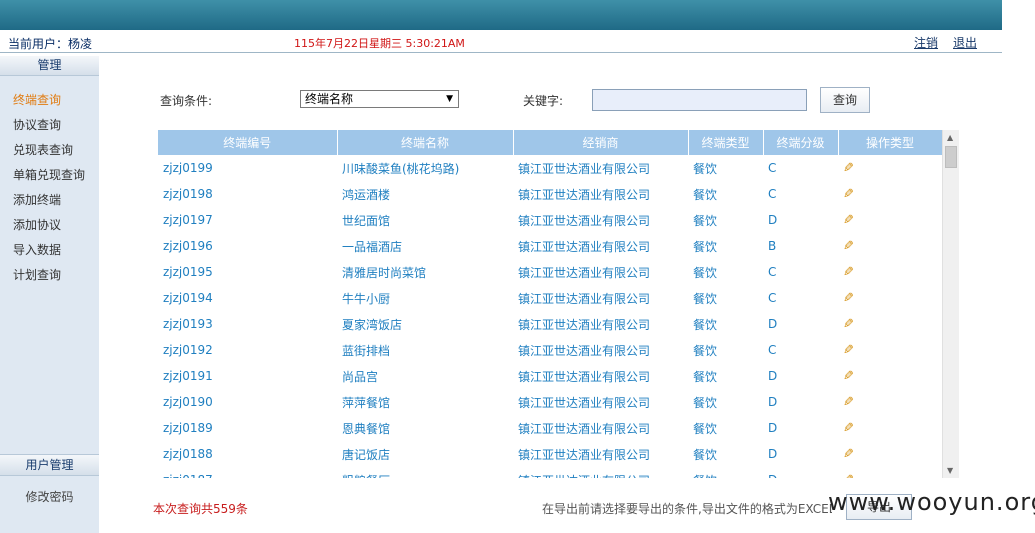 The image size is (1035, 533). Describe the element at coordinates (247, 454) in the screenshot. I see `cell-terminal-id: zjzj0188` at that location.